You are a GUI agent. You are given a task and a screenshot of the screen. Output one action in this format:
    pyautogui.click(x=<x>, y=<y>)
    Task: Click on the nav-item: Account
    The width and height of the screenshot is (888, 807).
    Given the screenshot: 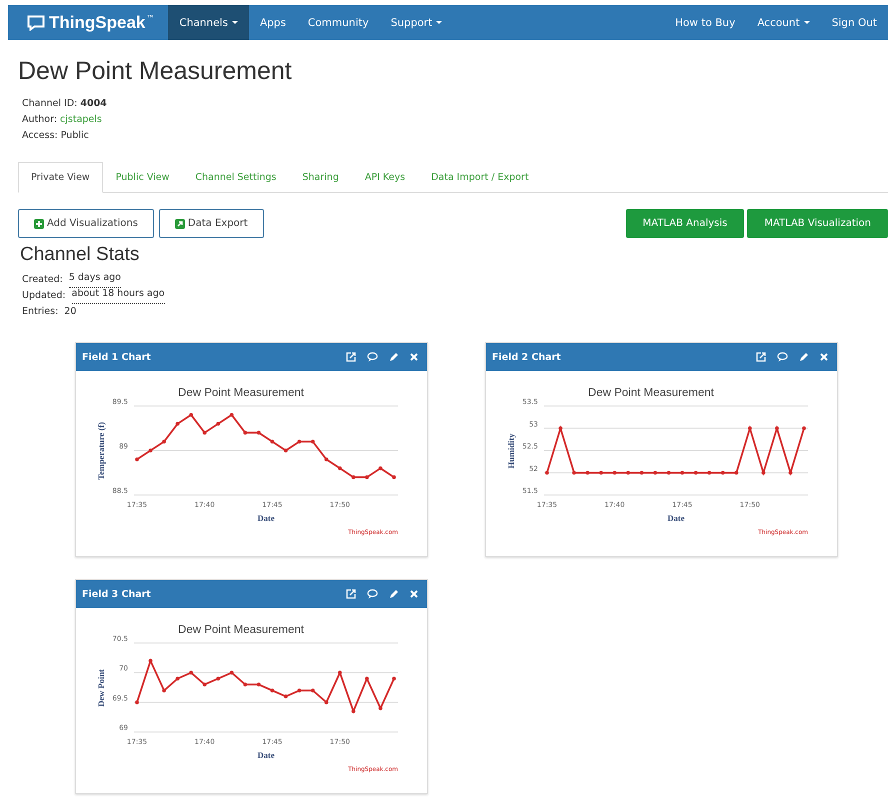 What is the action you would take?
    pyautogui.click(x=783, y=22)
    